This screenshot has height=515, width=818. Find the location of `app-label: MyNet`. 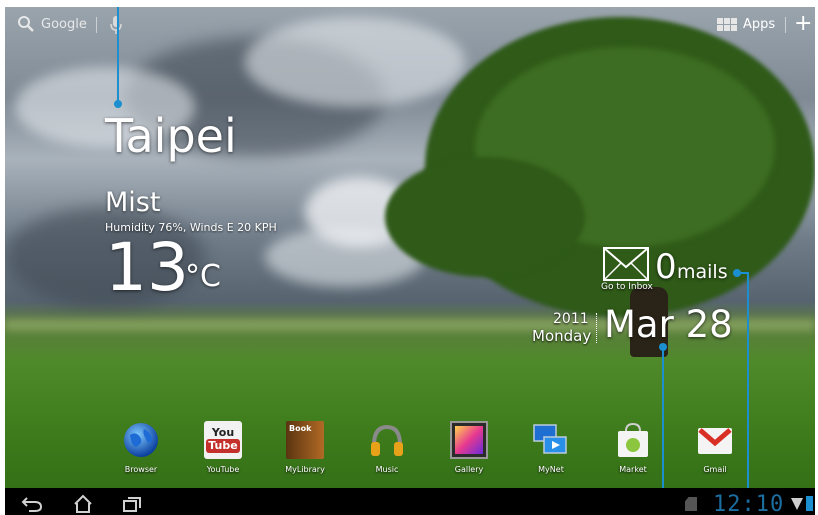

app-label: MyNet is located at coordinates (551, 469).